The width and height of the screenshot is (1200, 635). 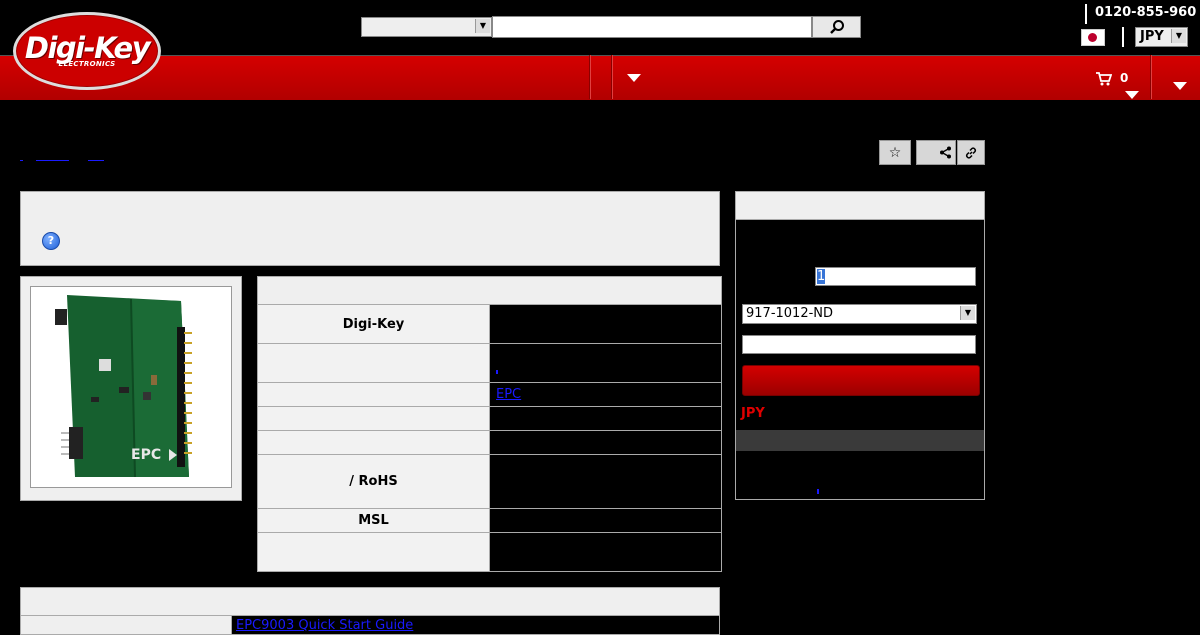 What do you see at coordinates (126, 625) in the screenshot?
I see `documents-row-key` at bounding box center [126, 625].